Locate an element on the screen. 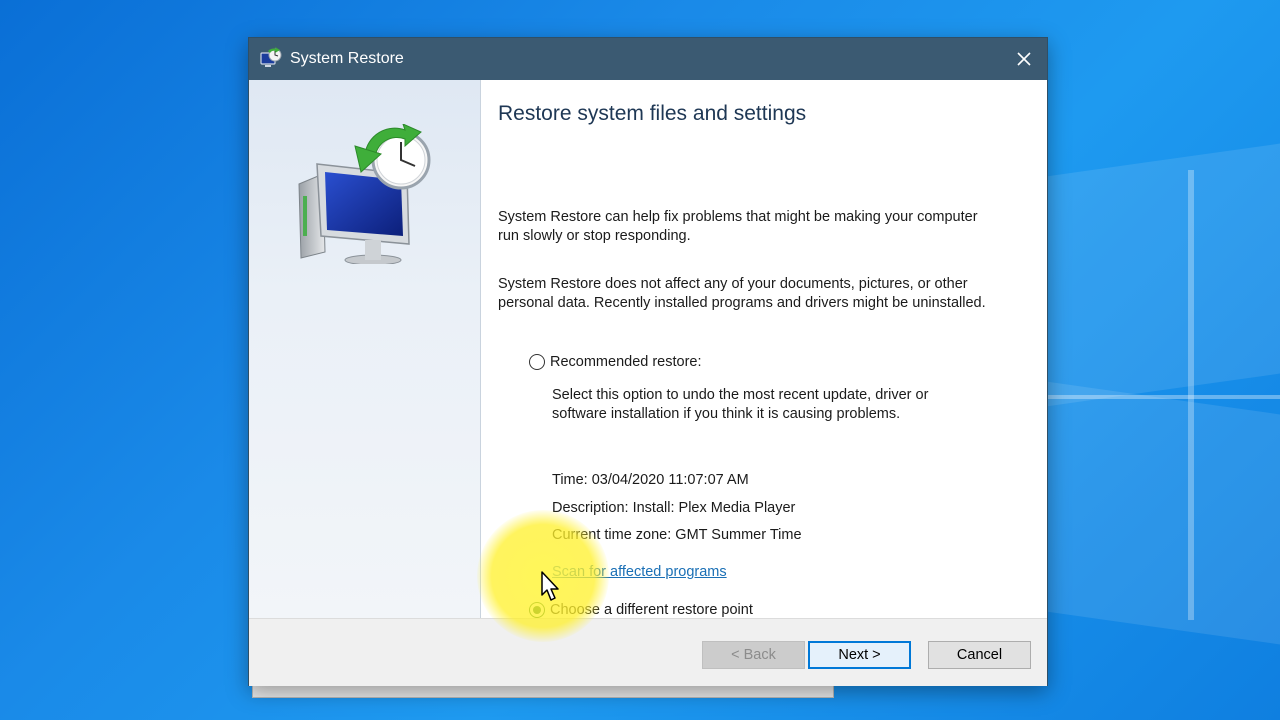 This screenshot has height=720, width=1280. background-window is located at coordinates (543, 691).